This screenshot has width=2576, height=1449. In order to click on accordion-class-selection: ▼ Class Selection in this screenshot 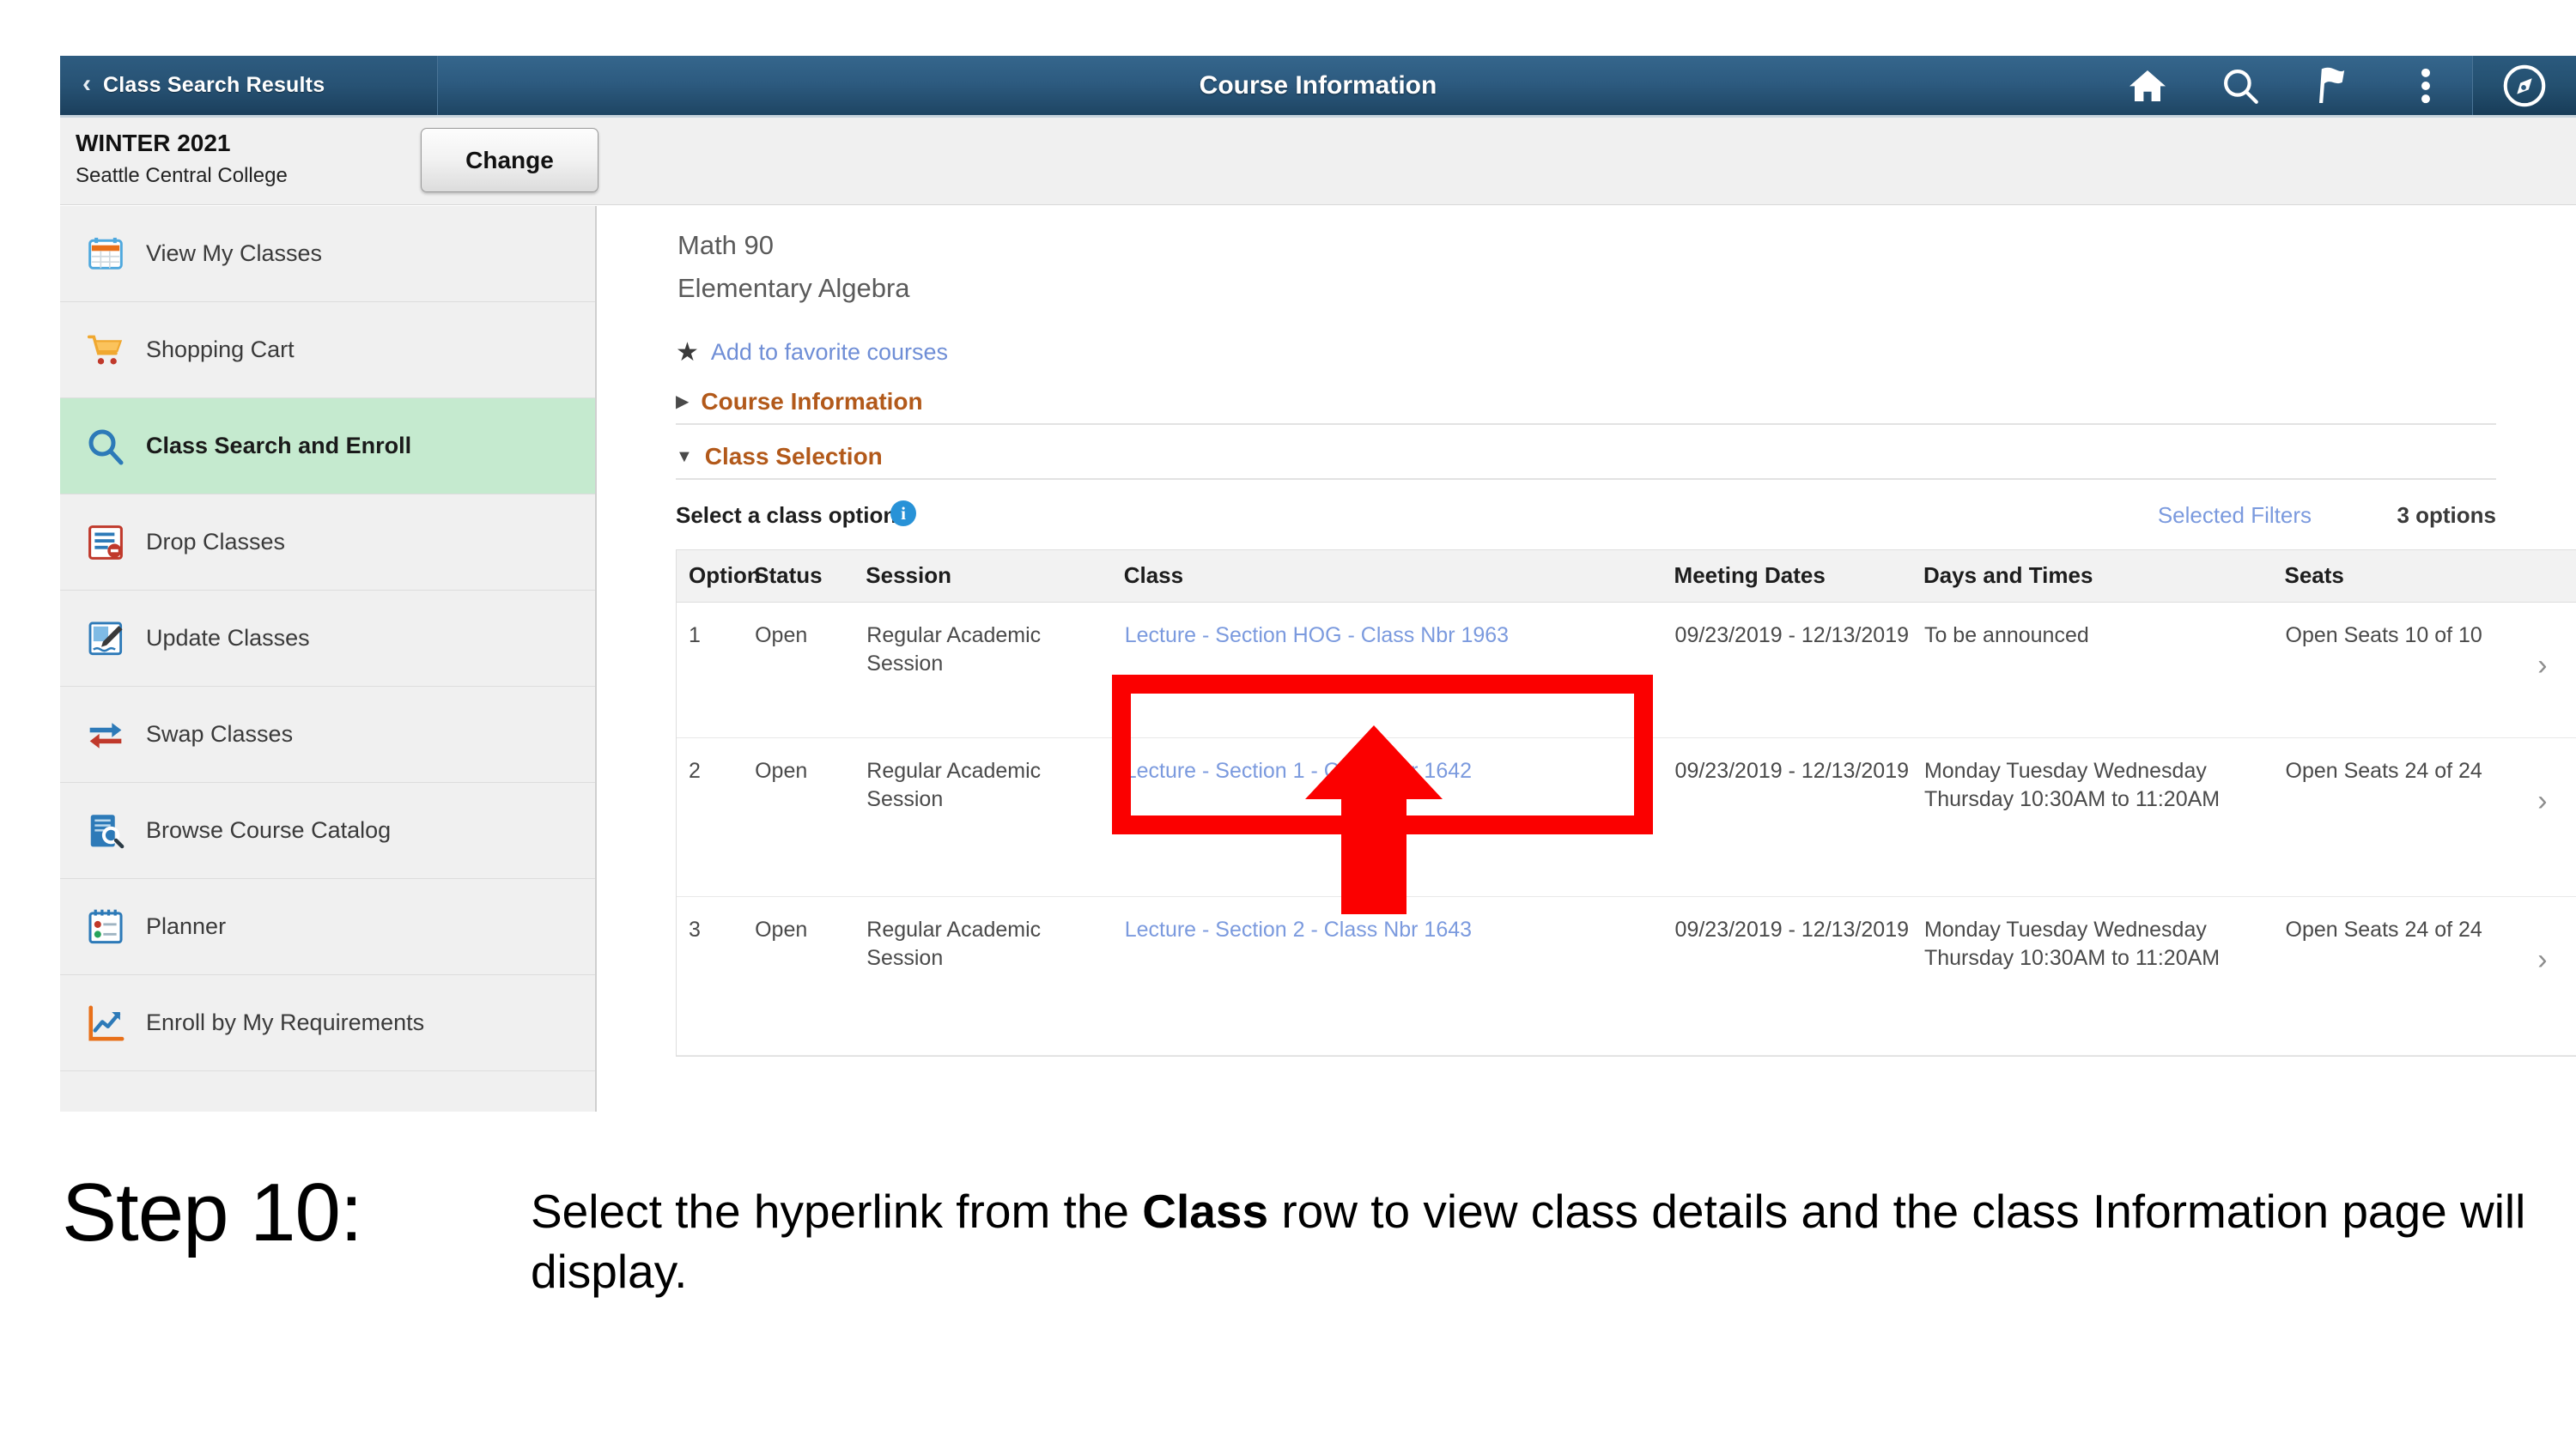, I will do `click(1586, 456)`.